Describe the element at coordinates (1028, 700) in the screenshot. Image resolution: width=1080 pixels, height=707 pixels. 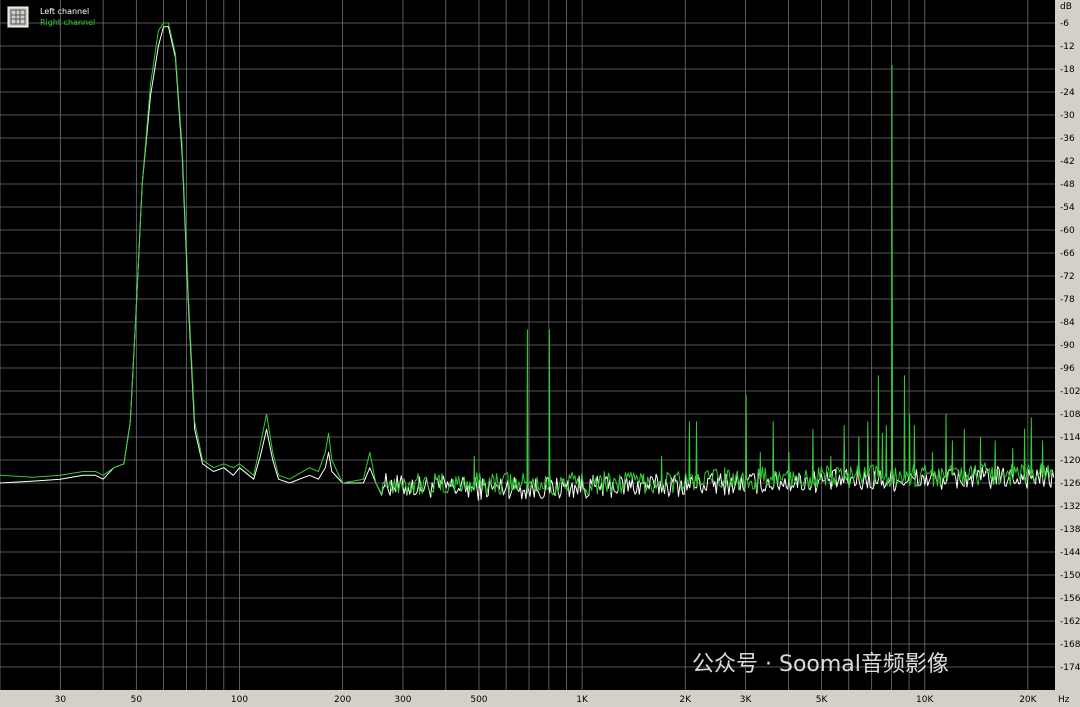
I see `x-tick-label: 20K` at that location.